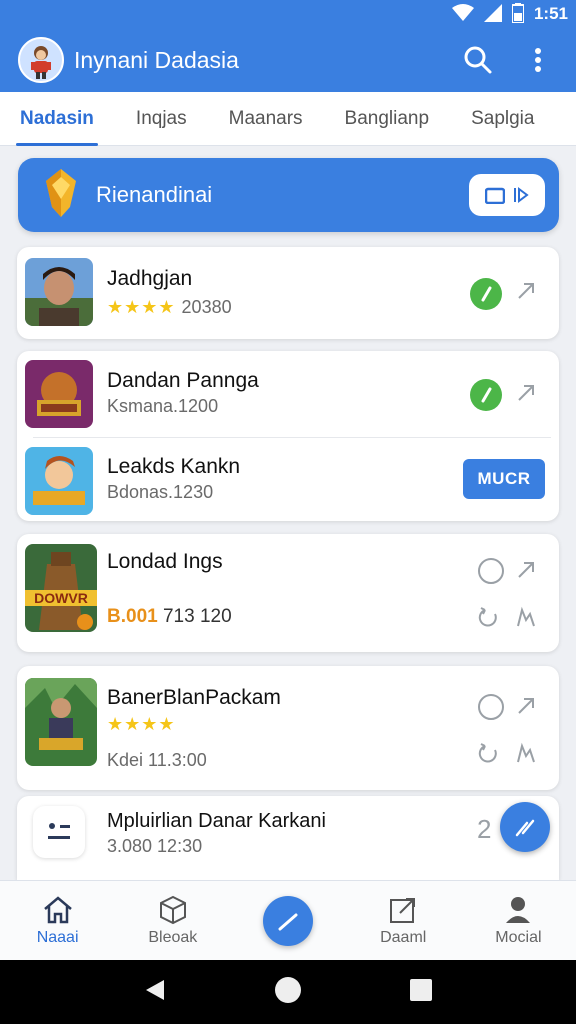 This screenshot has width=576, height=1024. I want to click on bottom-nav: Naaai Bleoak Daaml Mocial, so click(288, 920).